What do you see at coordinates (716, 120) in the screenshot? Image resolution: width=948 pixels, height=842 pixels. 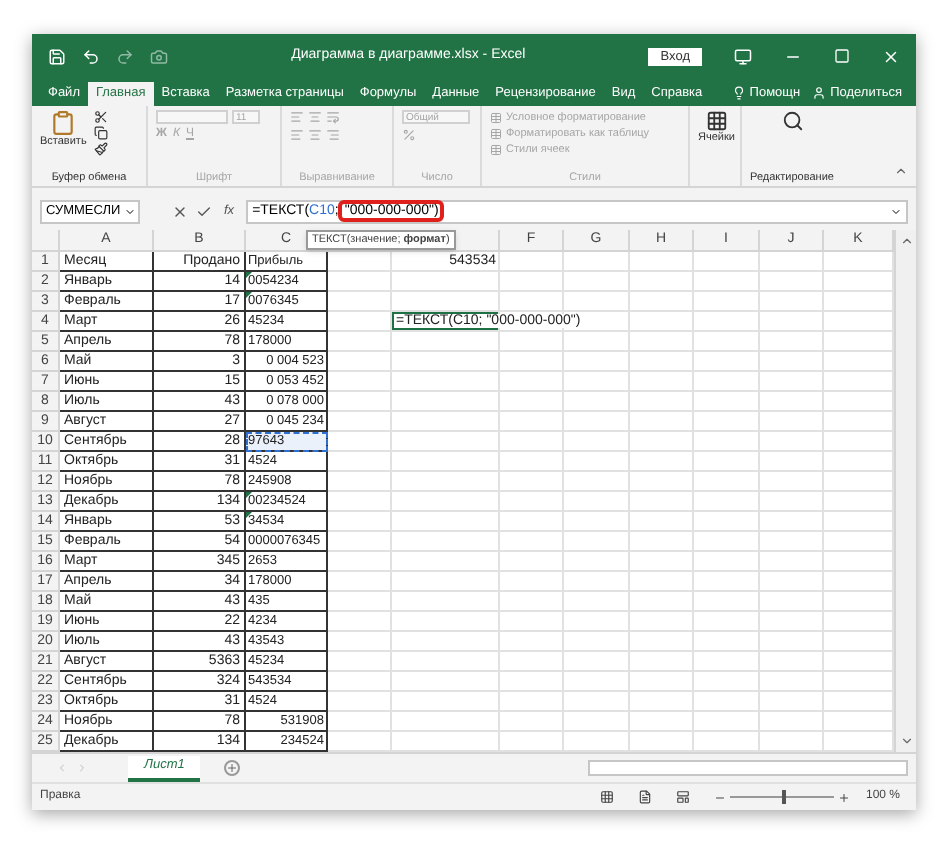 I see `grid-icon` at bounding box center [716, 120].